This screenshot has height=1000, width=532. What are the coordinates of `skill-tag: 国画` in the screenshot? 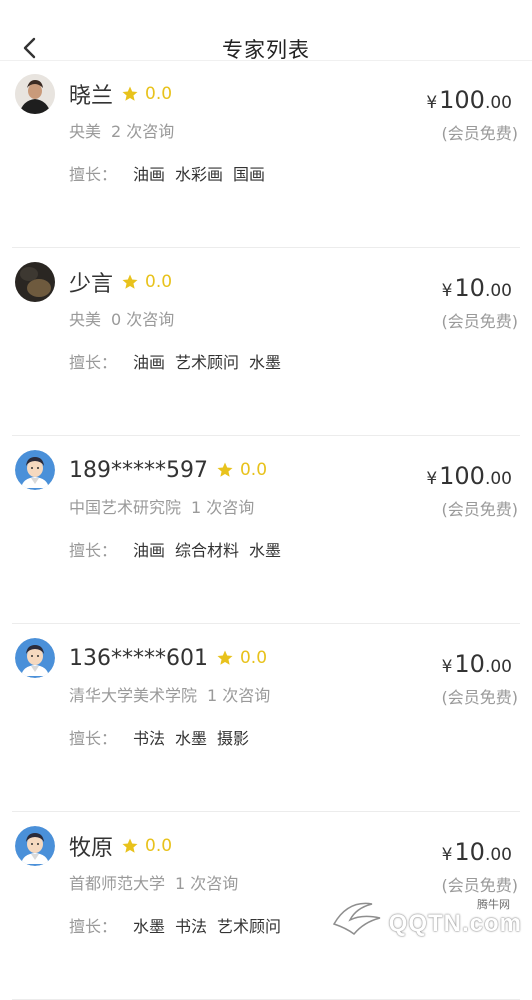 It's located at (249, 173).